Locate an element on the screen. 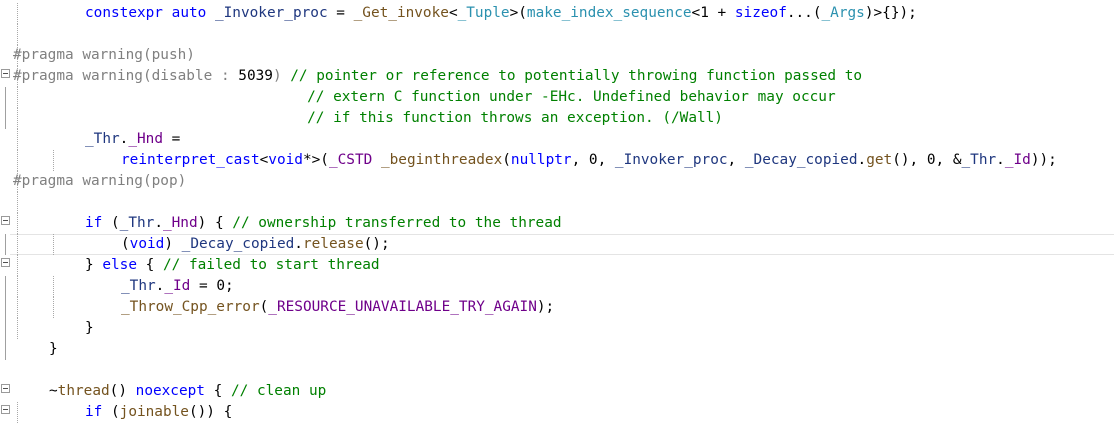 The image size is (1114, 427). code-token: _Hnd is located at coordinates (145, 139).